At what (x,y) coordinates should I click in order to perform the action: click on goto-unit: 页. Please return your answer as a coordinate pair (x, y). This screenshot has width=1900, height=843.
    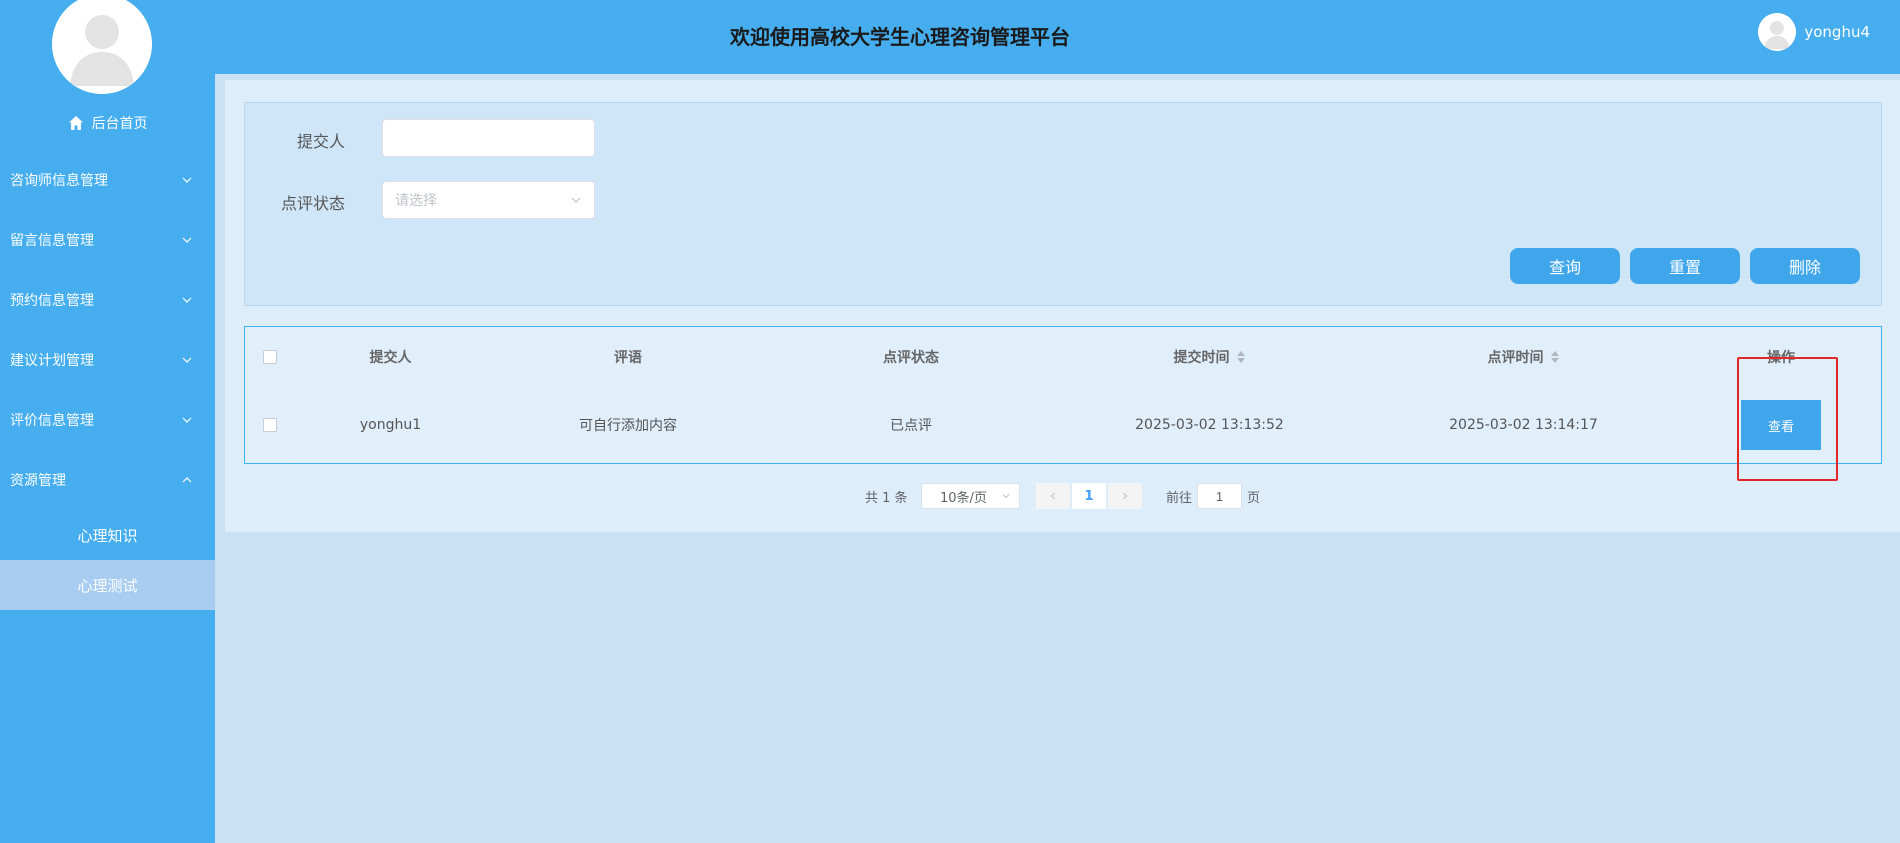
    Looking at the image, I should click on (1254, 498).